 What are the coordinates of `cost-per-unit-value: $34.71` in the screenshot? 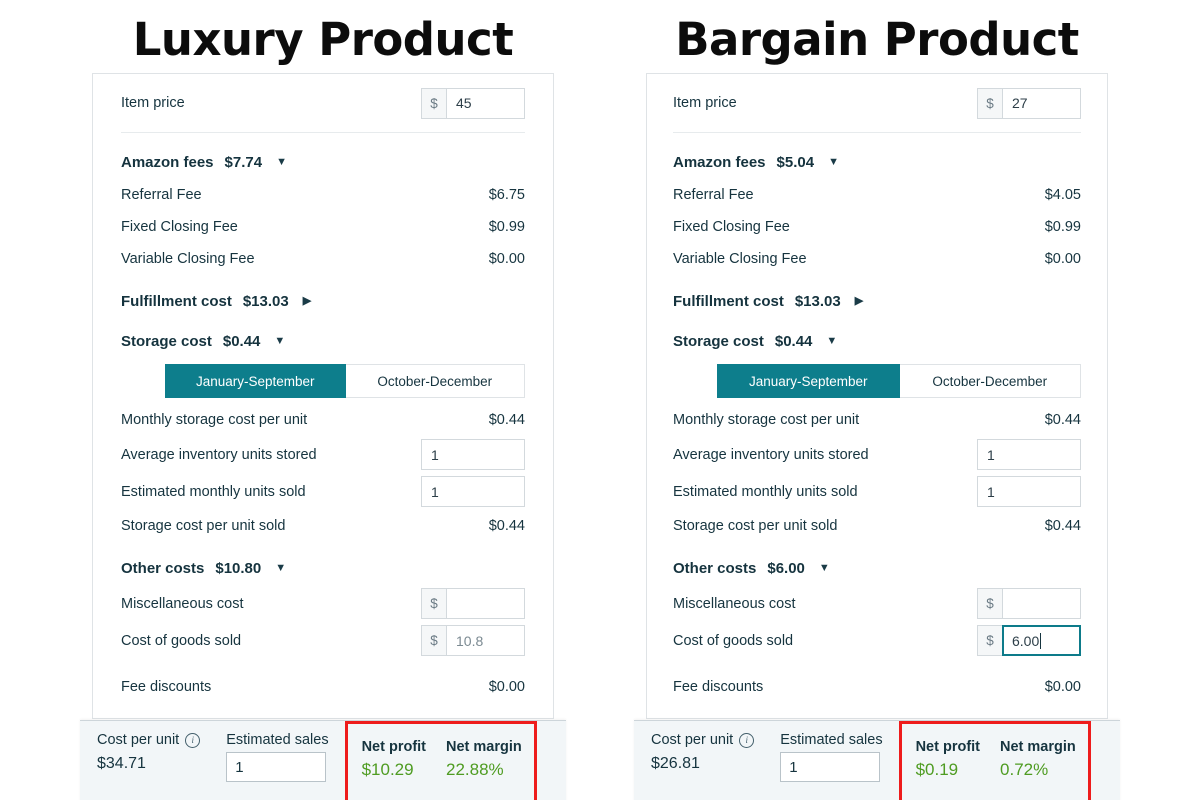 It's located at (121, 763).